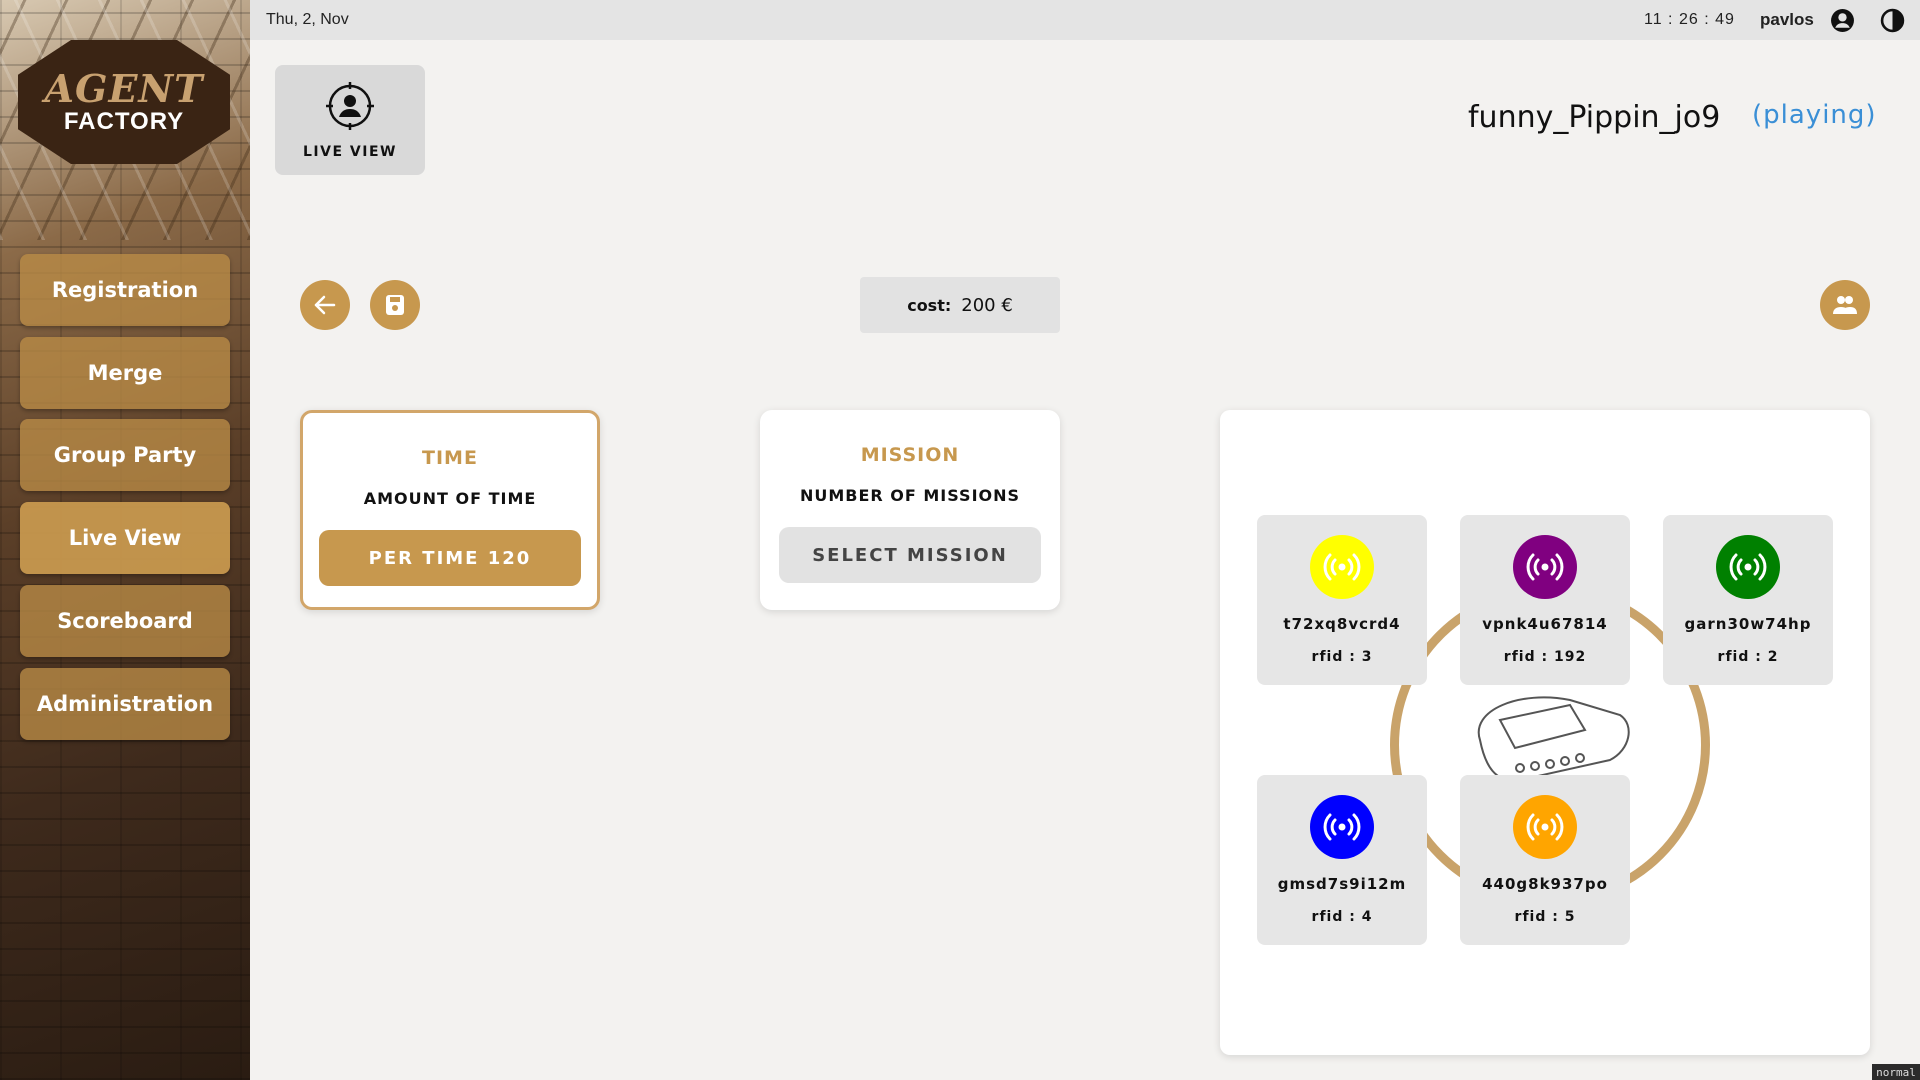  I want to click on member-tile: garn30w74hp rfid : 2, so click(1748, 600).